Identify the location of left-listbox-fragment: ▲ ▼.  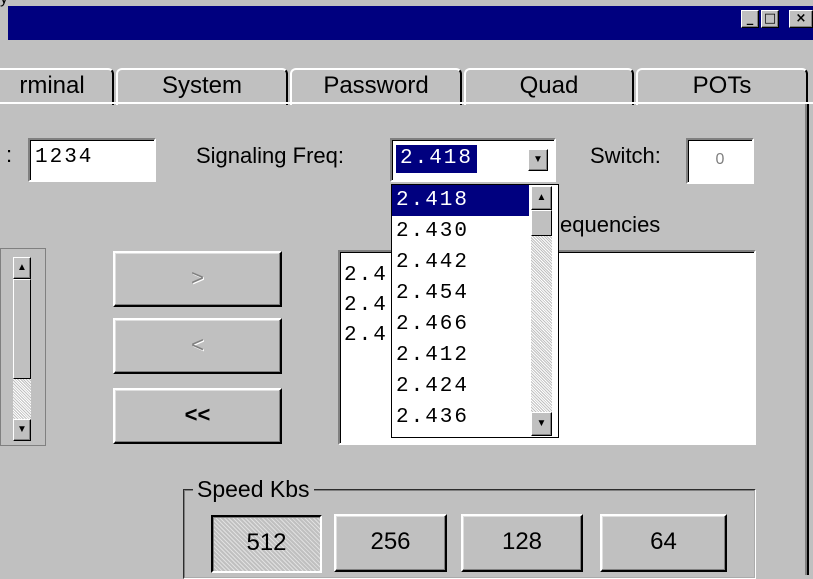
(23, 347).